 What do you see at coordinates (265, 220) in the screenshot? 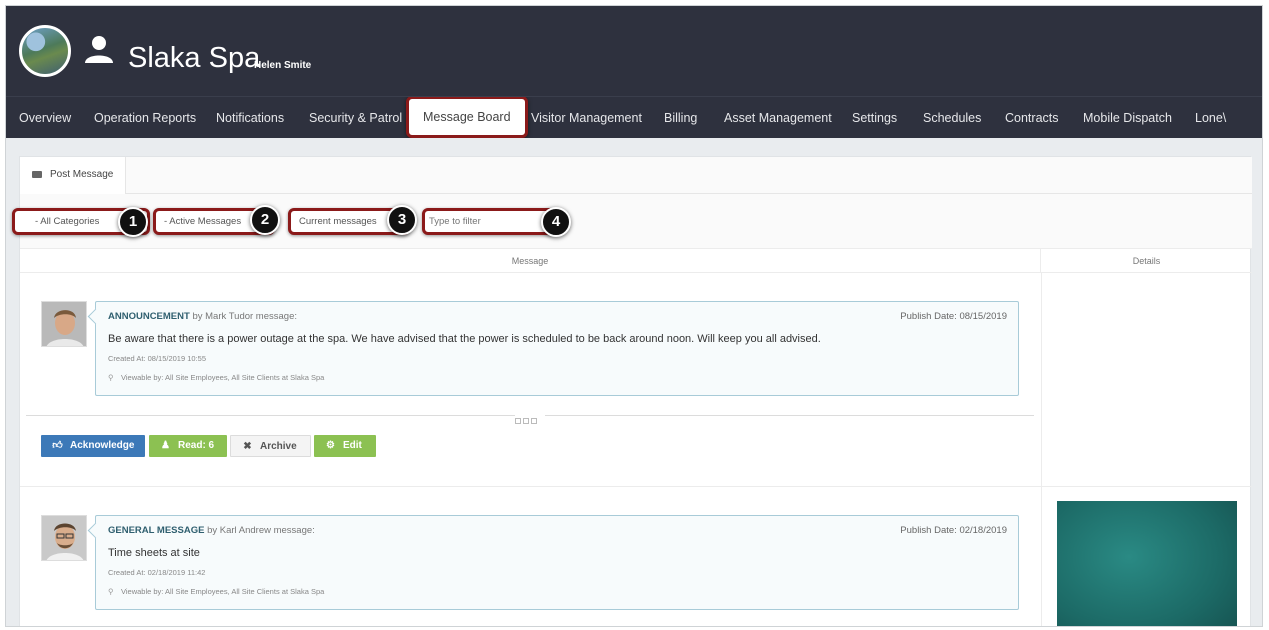
I see `callout-badge-2: 2` at bounding box center [265, 220].